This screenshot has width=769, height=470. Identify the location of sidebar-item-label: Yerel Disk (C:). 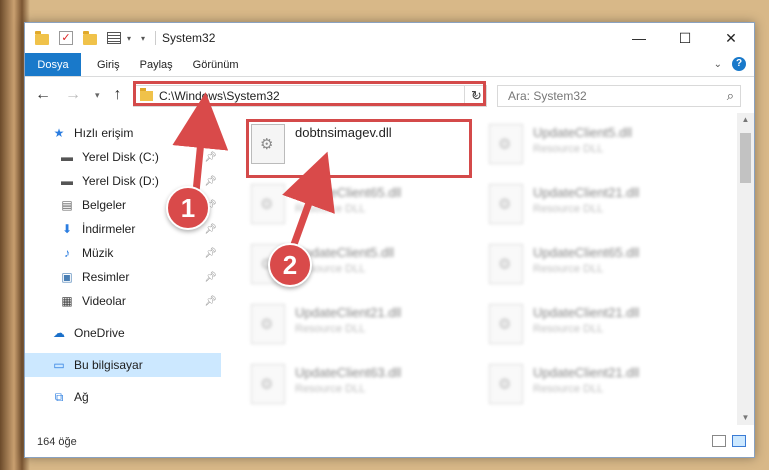
(120, 157).